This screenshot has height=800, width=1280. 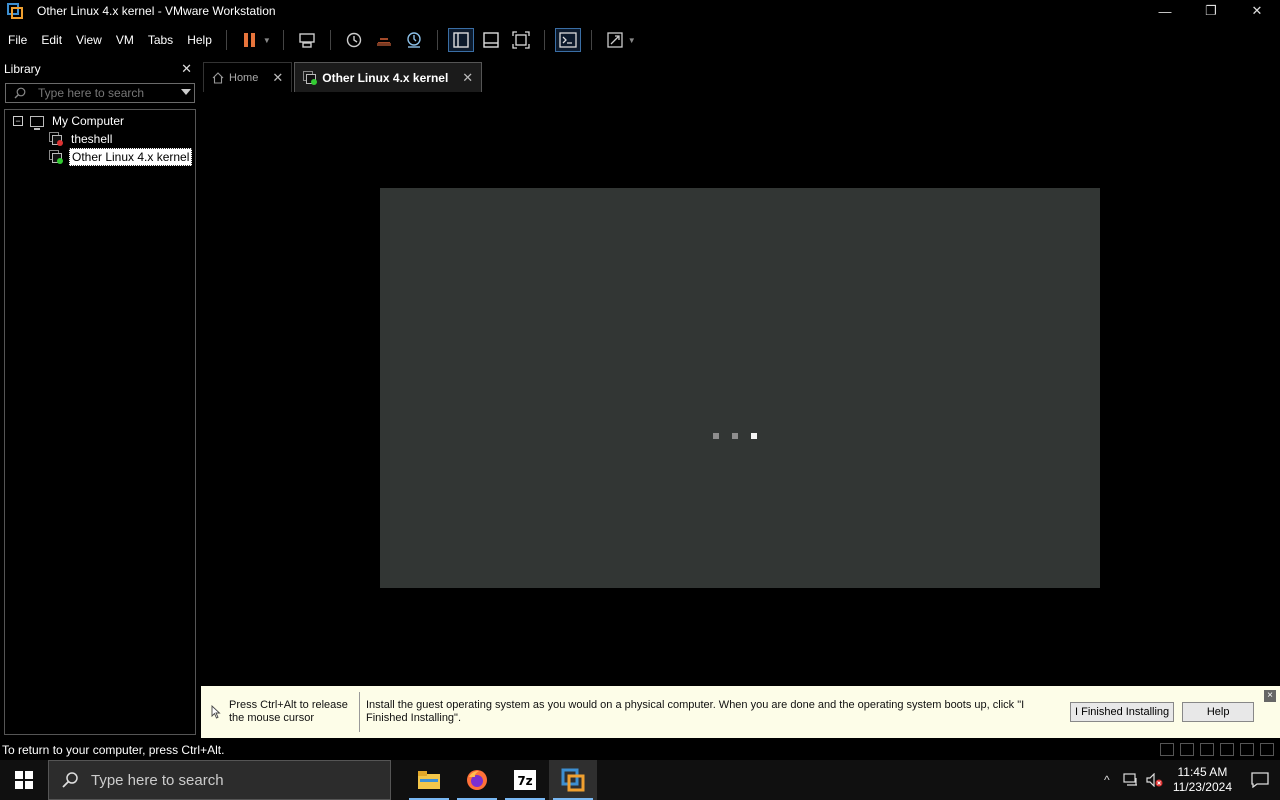 I want to click on menu-help: Help, so click(x=199, y=40).